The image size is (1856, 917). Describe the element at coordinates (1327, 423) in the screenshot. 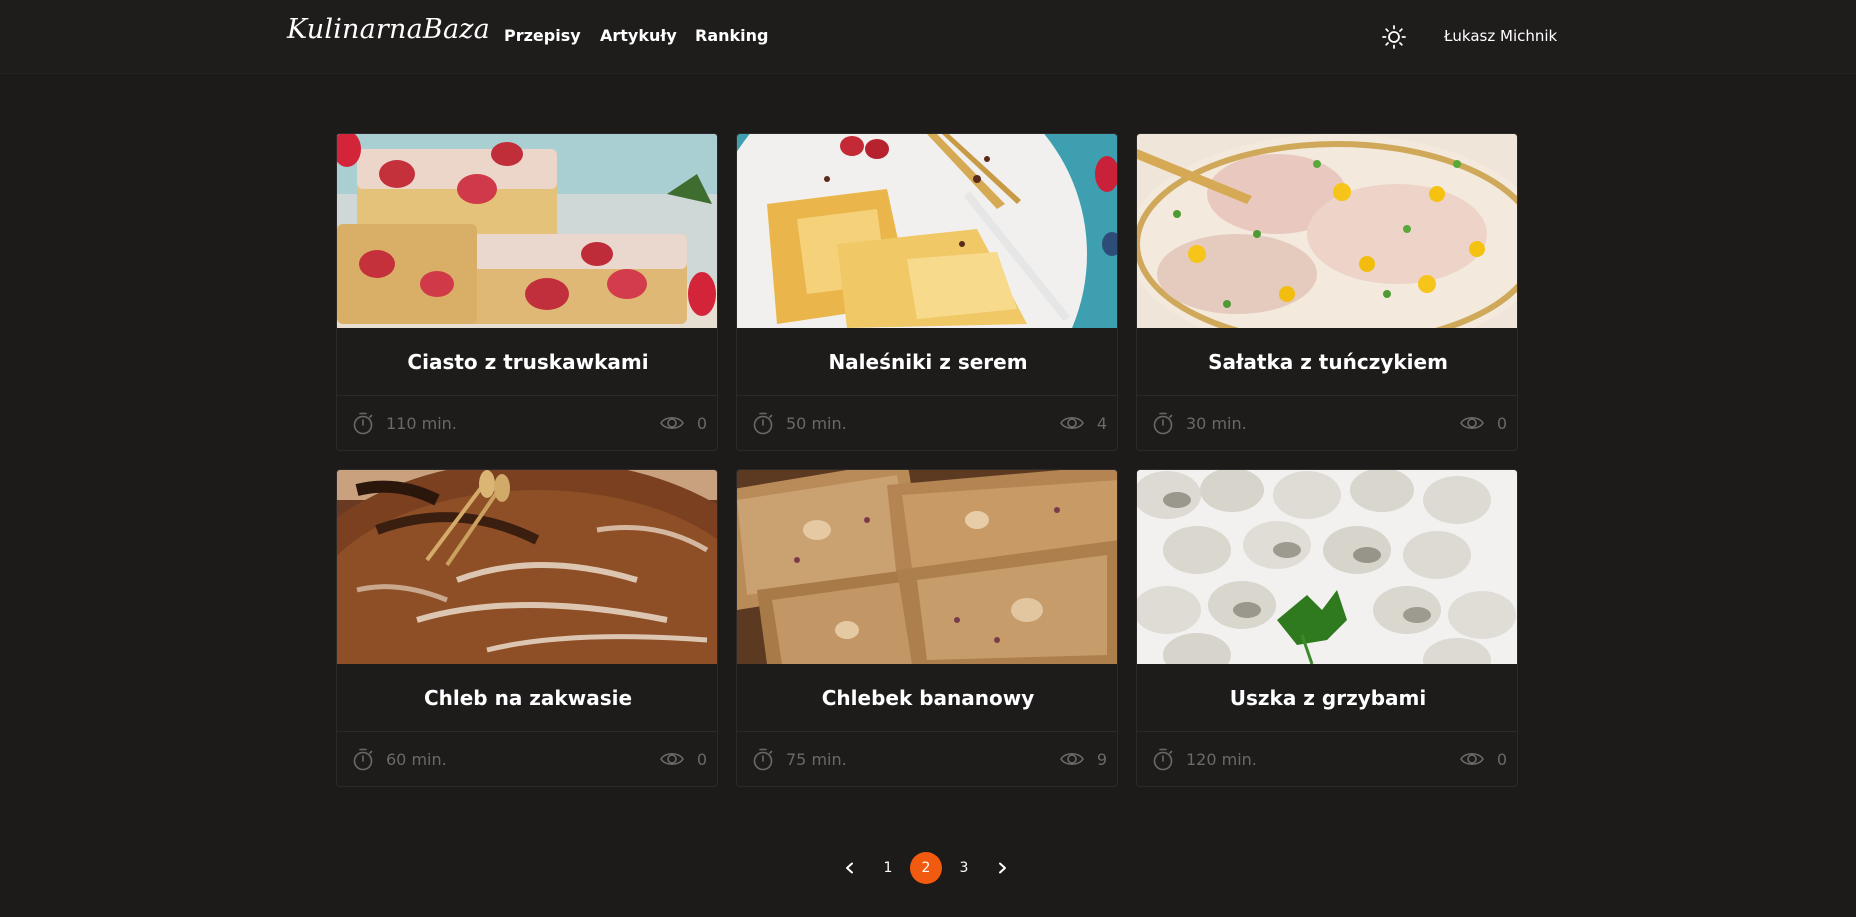

I see `recipe-meta: 30 min. 0` at that location.